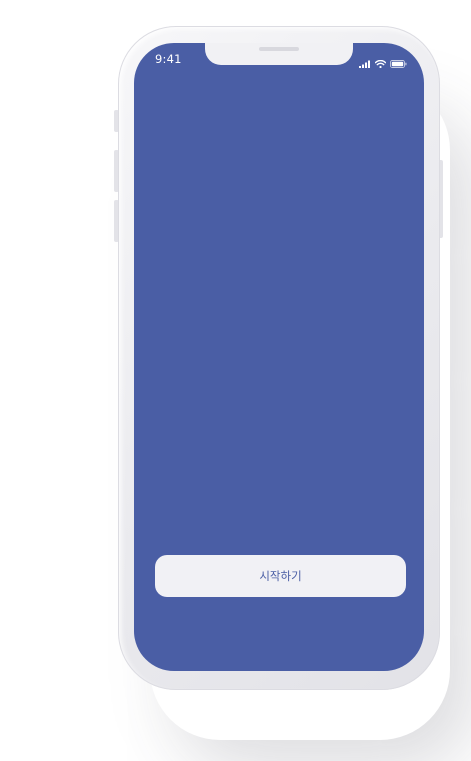 This screenshot has width=471, height=761. Describe the element at coordinates (279, 49) in the screenshot. I see `earpiece-speaker` at that location.